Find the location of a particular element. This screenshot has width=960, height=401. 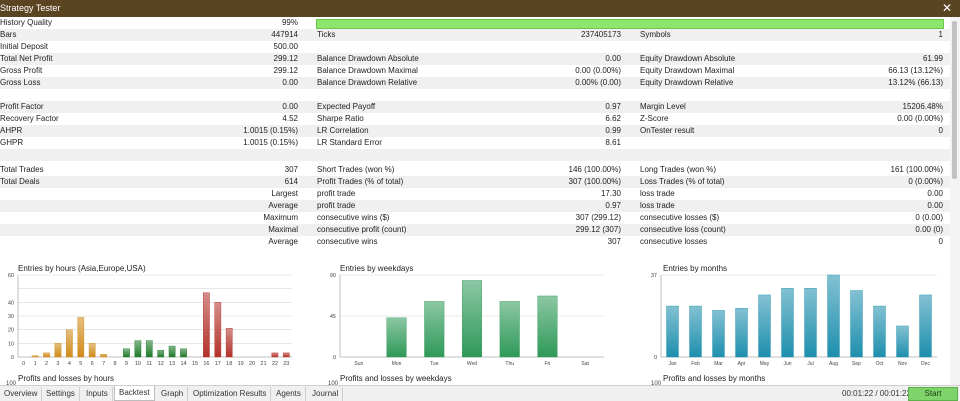

stat-value: 500.00 is located at coordinates (285, 46).